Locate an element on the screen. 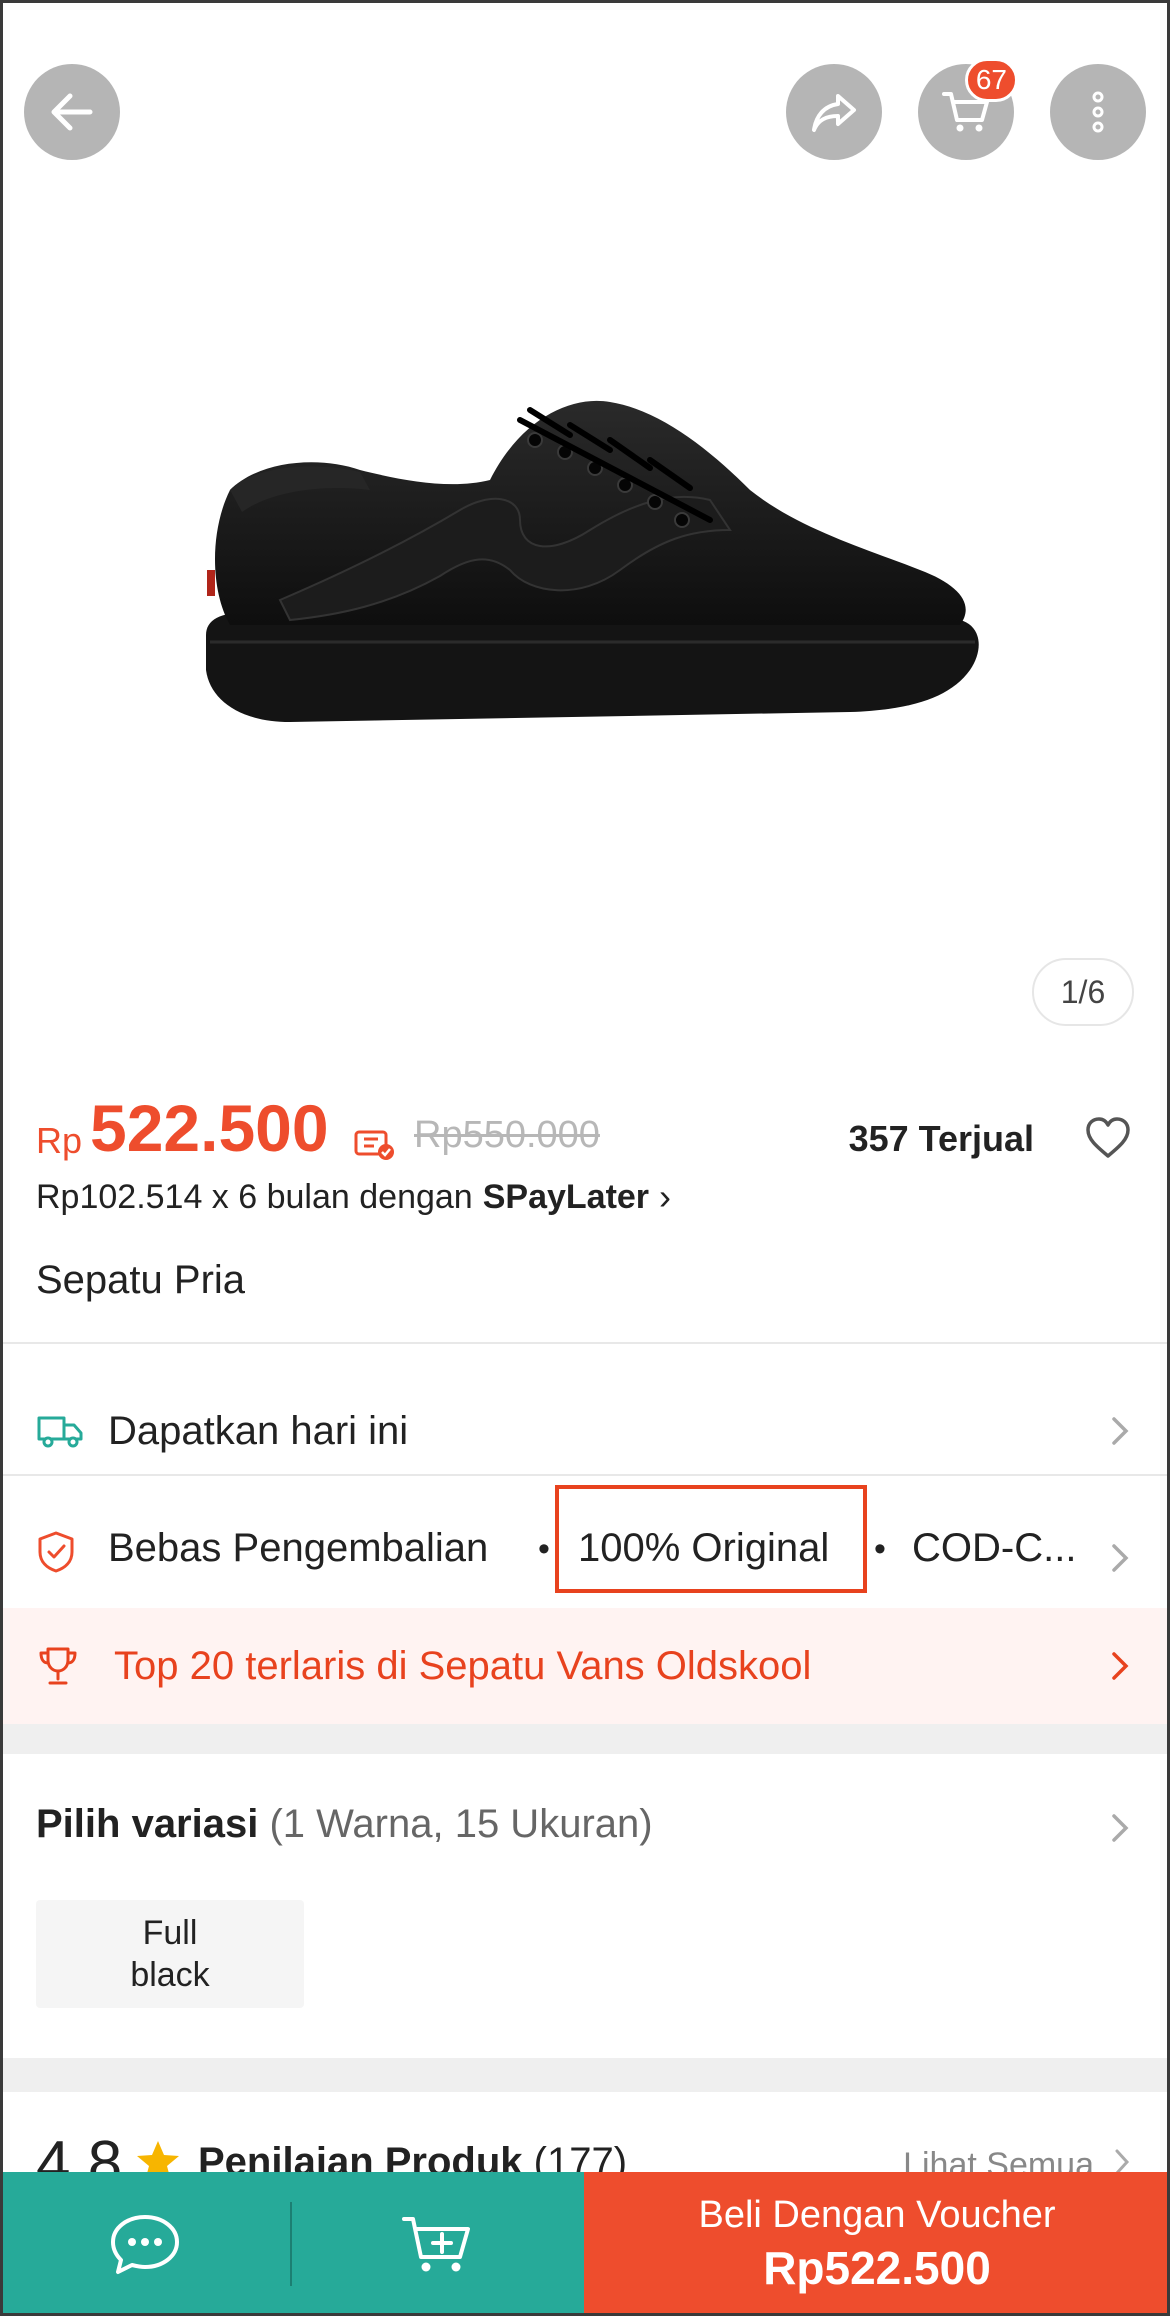 This screenshot has width=1170, height=2316. bottom-action-bar: Beli Dengan Voucher Rp522.500 is located at coordinates (585, 2244).